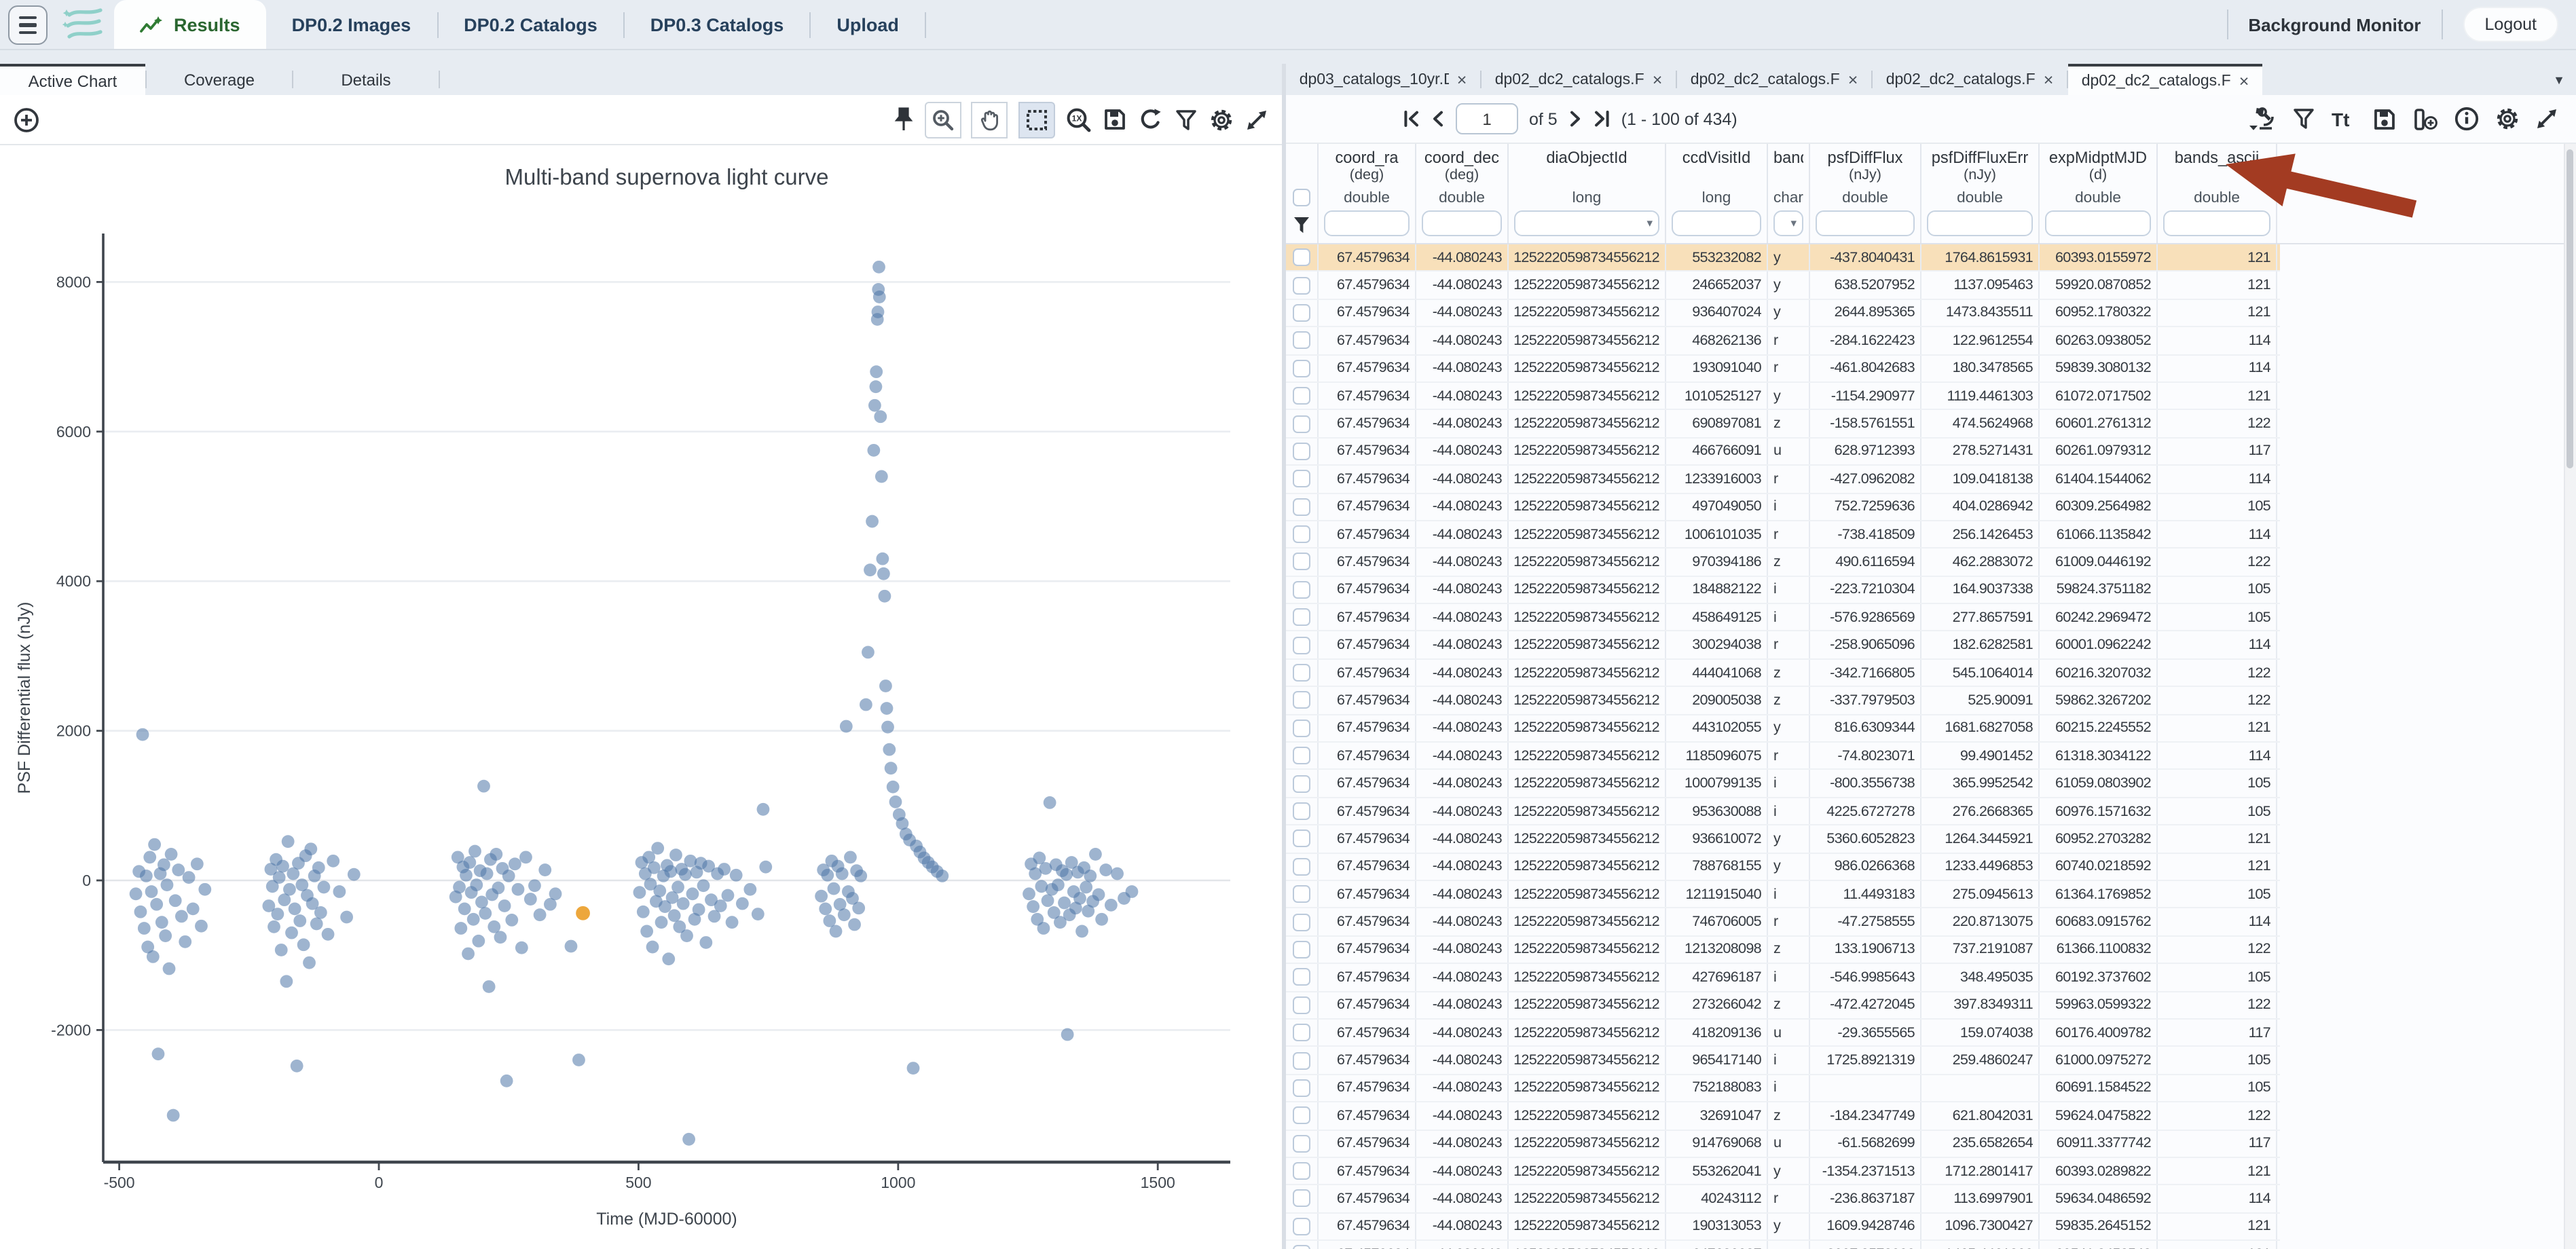 The width and height of the screenshot is (2576, 1249). What do you see at coordinates (1462, 79) in the screenshot?
I see `close-tab-icon: ×` at bounding box center [1462, 79].